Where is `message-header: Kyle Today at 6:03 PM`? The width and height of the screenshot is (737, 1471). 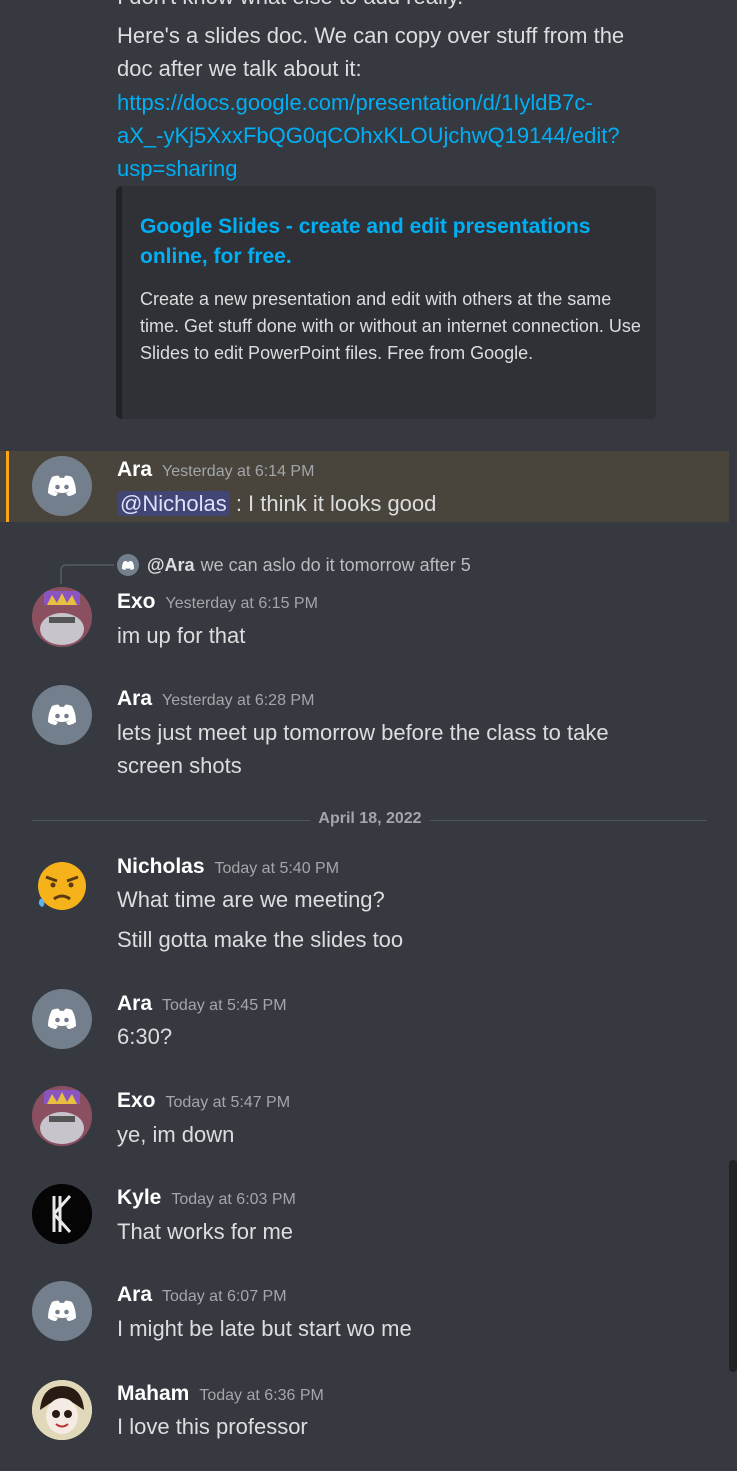
message-header: Kyle Today at 6:03 PM is located at coordinates (206, 1198).